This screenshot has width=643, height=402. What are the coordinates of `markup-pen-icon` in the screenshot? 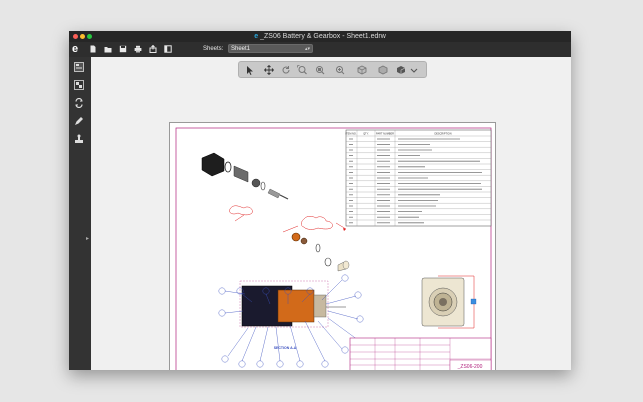 It's located at (79, 121).